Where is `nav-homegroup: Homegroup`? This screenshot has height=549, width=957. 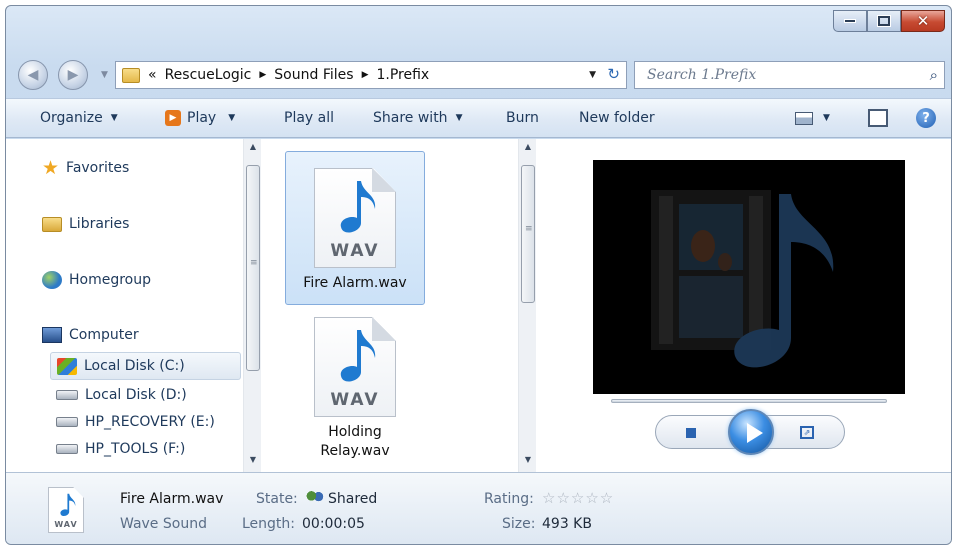
nav-homegroup: Homegroup is located at coordinates (96, 280).